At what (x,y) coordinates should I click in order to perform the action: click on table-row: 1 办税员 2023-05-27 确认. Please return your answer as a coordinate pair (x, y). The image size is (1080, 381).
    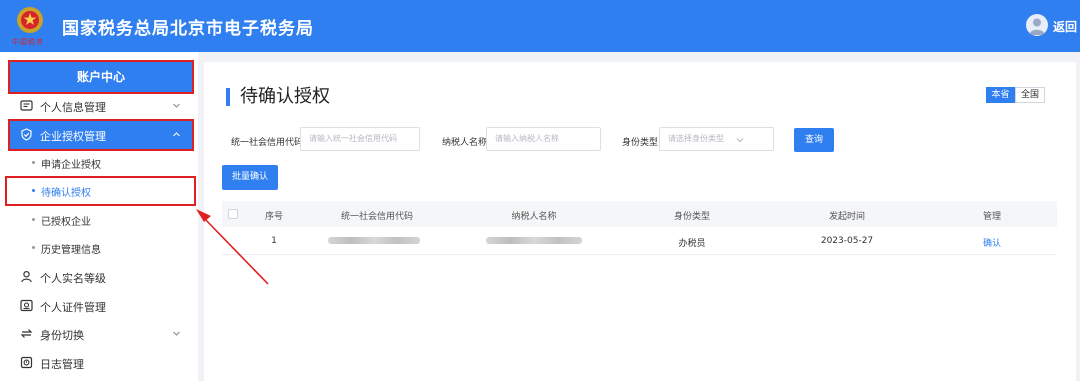
    Looking at the image, I should click on (639, 241).